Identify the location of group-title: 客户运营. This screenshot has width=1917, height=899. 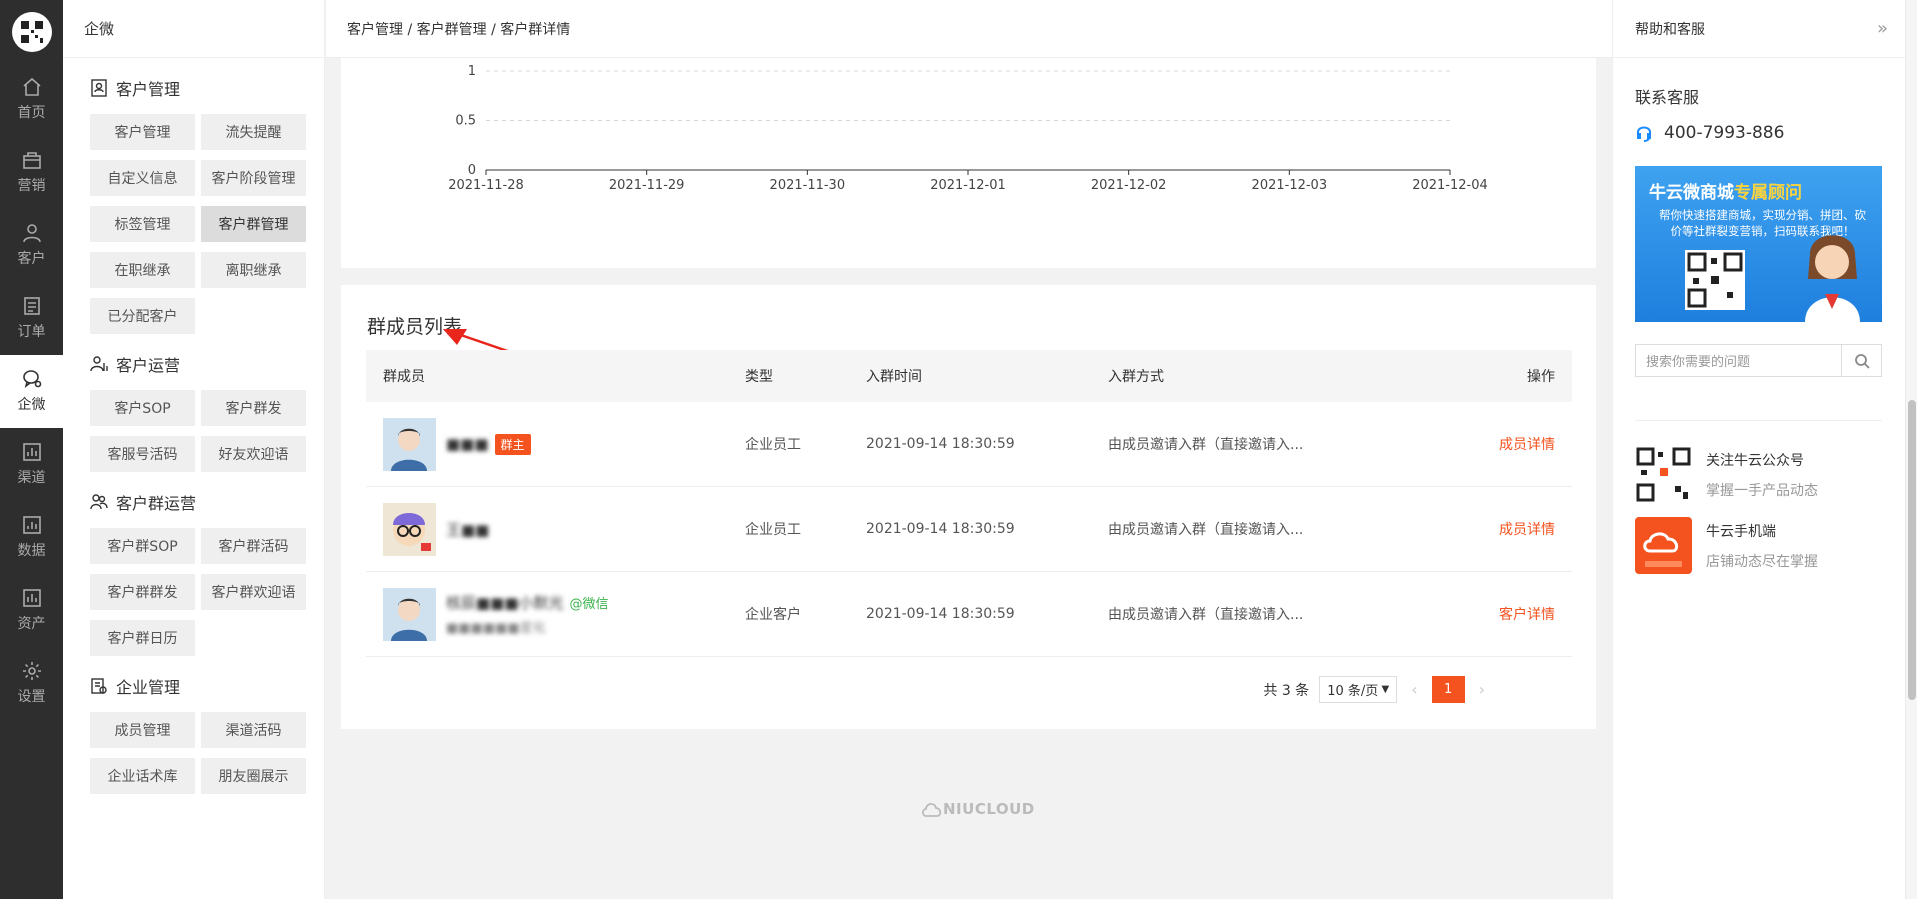
(207, 364).